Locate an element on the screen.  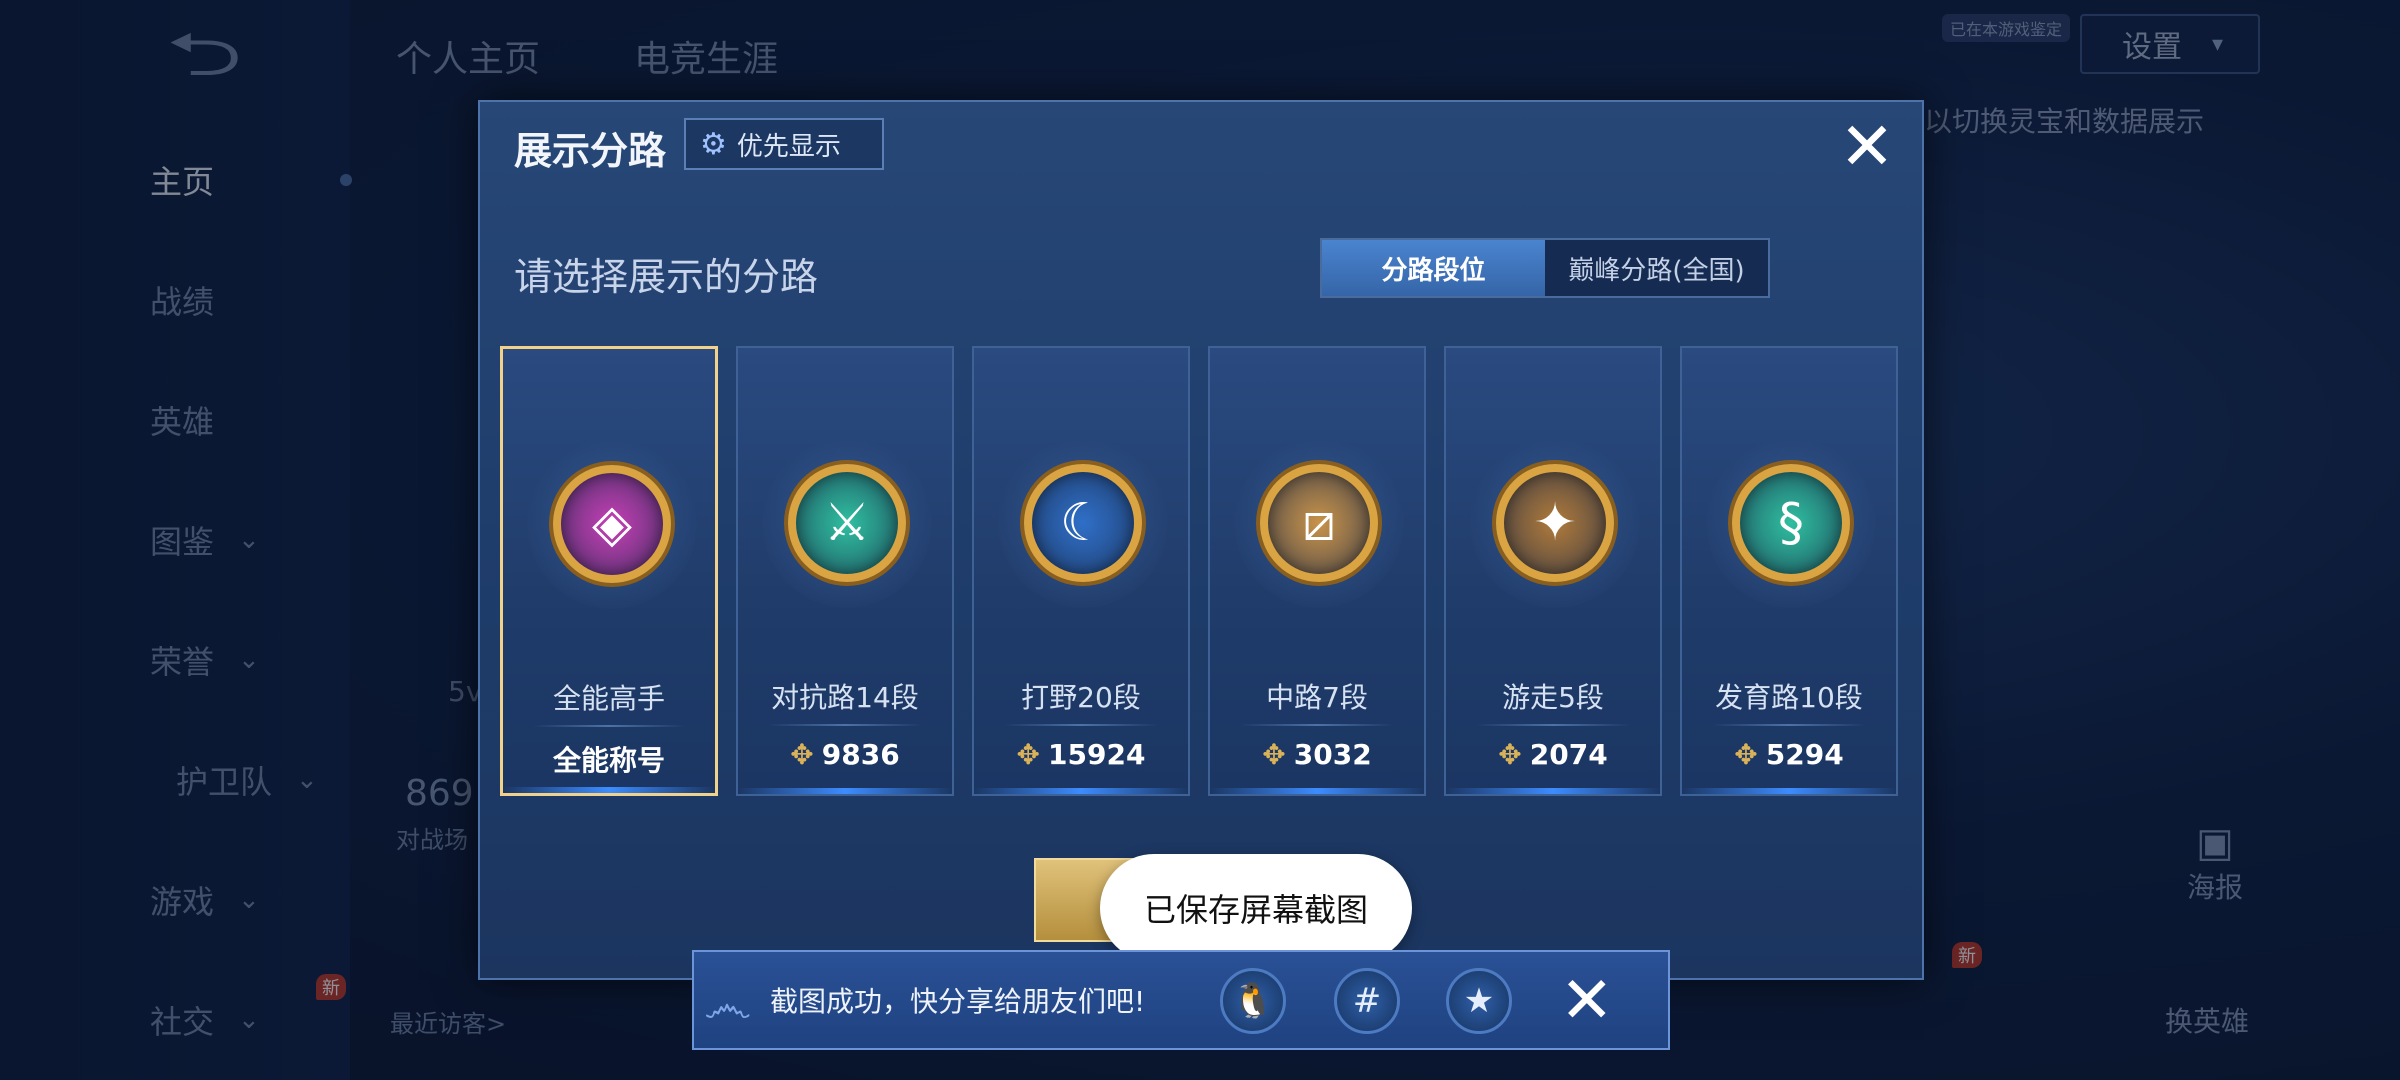
lane-value: 全能称号 is located at coordinates (609, 759).